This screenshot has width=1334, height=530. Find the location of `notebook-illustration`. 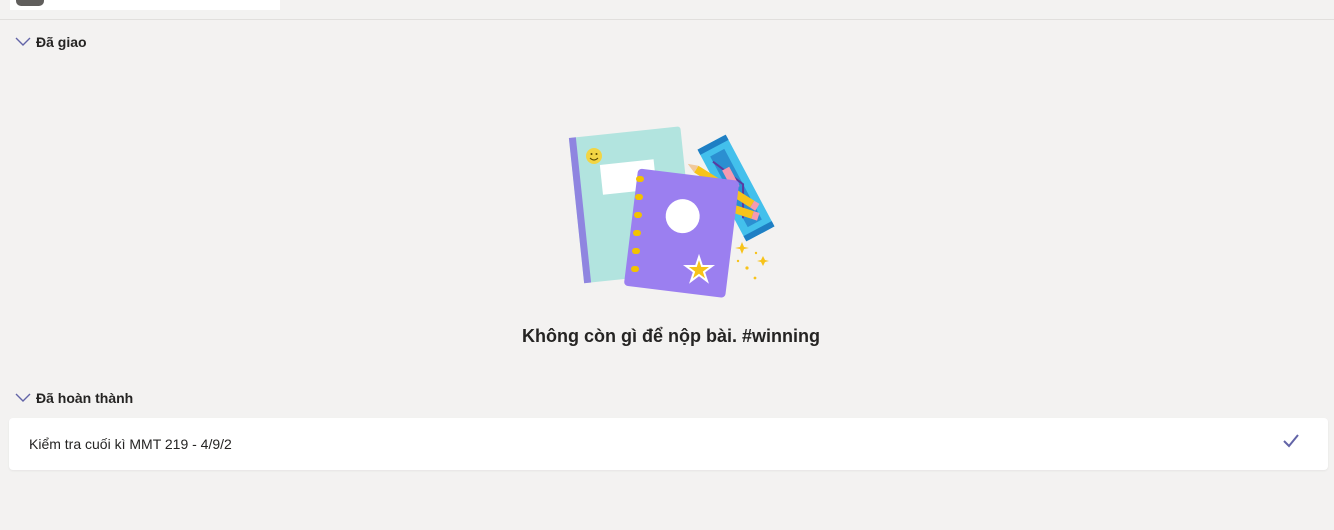

notebook-illustration is located at coordinates (671, 212).